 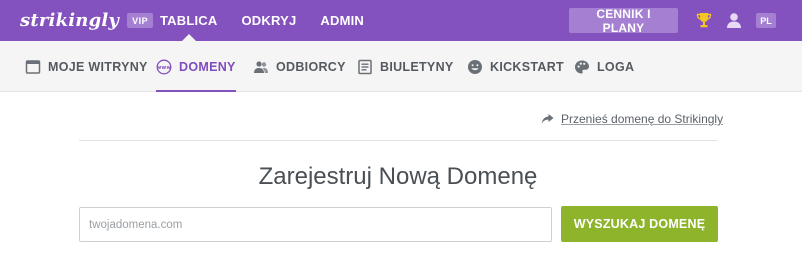 What do you see at coordinates (582, 66) in the screenshot?
I see `palette-icon` at bounding box center [582, 66].